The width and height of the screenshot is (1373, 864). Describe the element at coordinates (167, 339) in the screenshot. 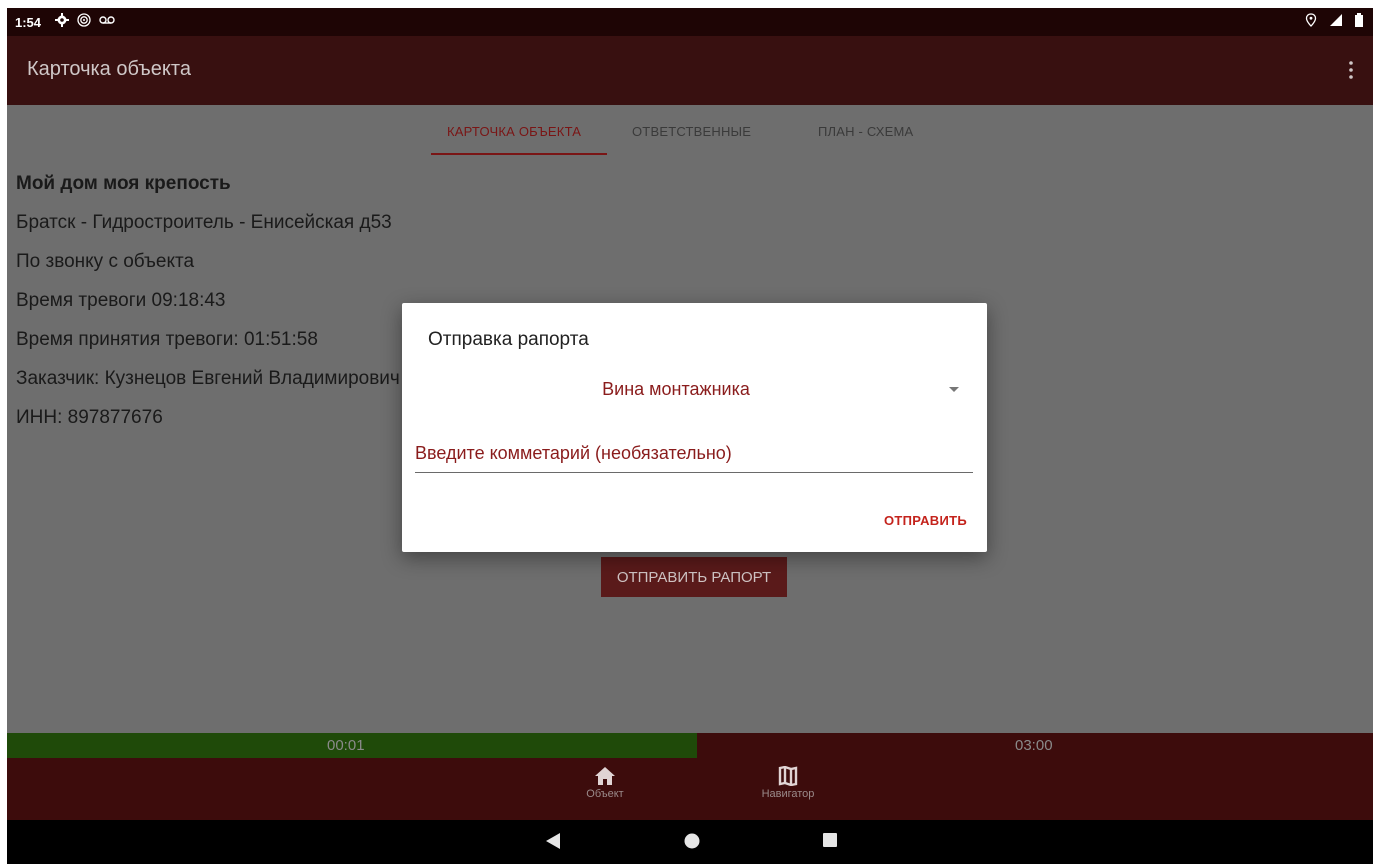

I see `object-accept-time: Время принятия тревоги: 01:51:58` at that location.